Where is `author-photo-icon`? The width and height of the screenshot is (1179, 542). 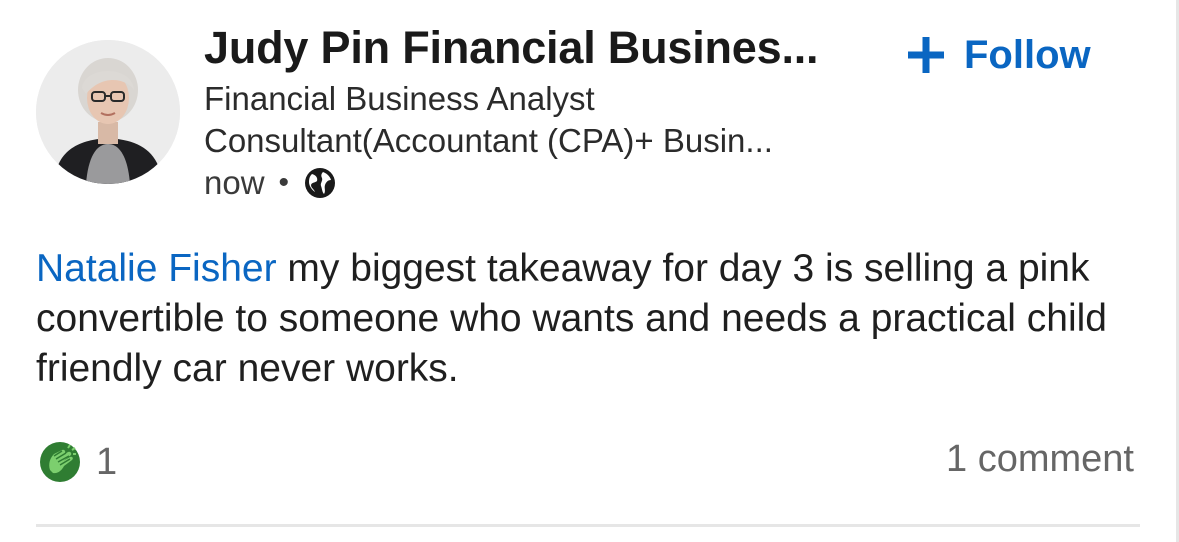 author-photo-icon is located at coordinates (108, 112).